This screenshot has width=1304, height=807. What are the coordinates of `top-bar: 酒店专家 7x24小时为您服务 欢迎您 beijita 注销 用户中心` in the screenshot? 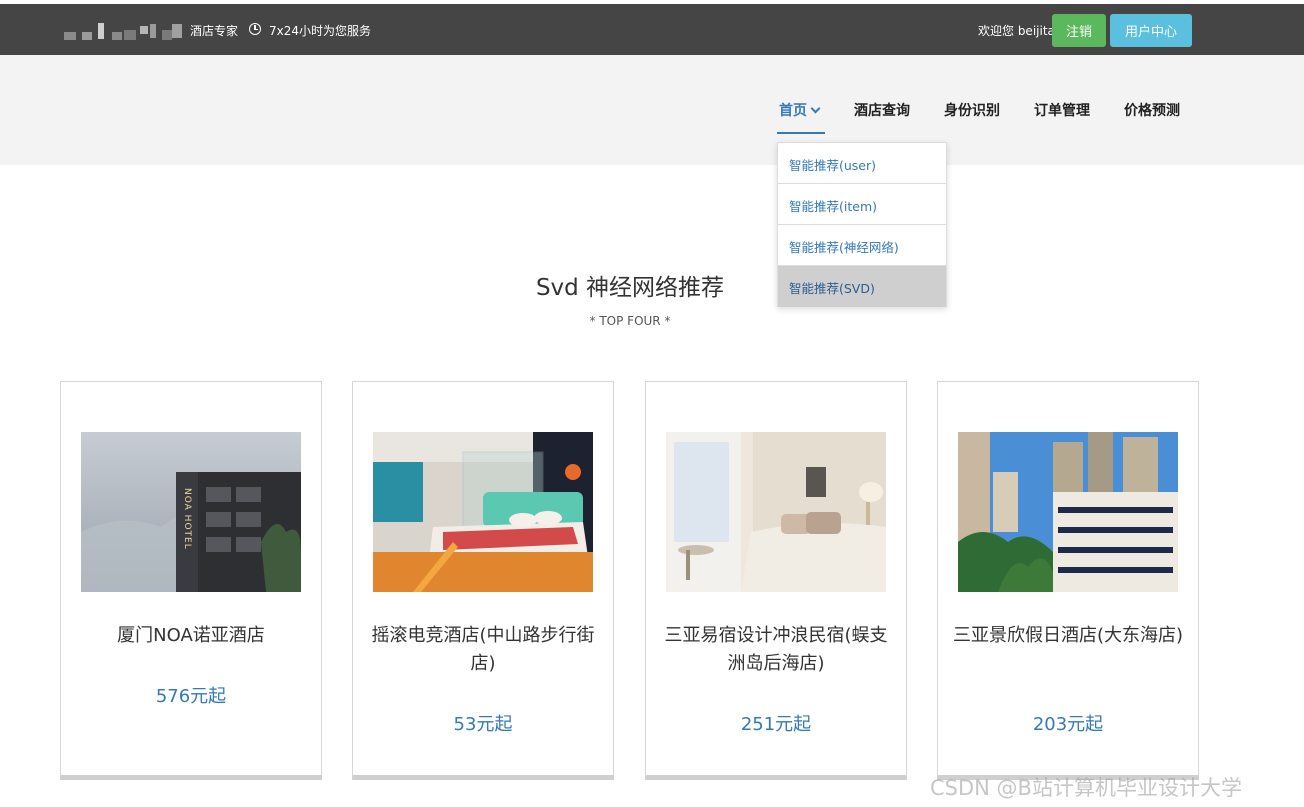 It's located at (652, 32).